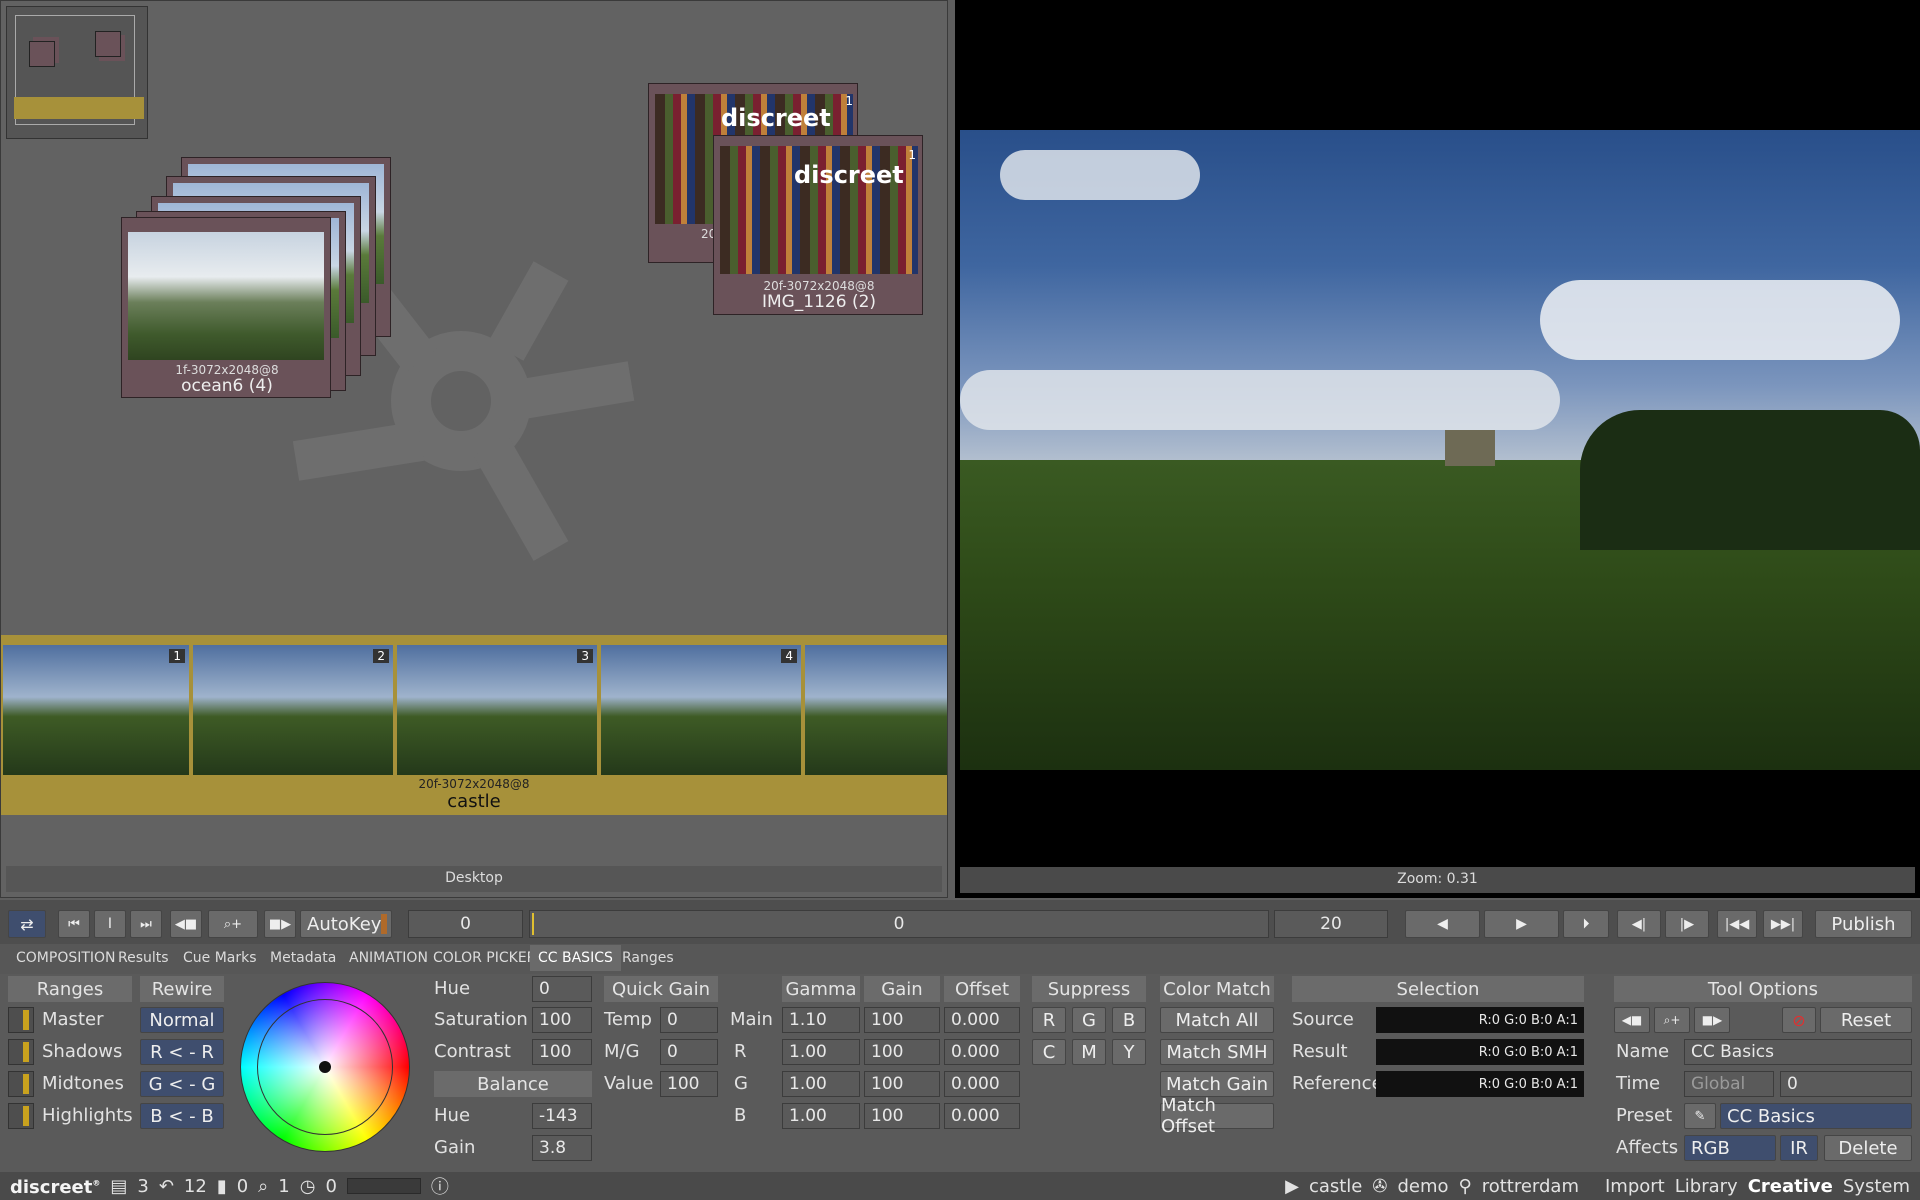 The width and height of the screenshot is (1920, 1200). Describe the element at coordinates (74, 924) in the screenshot. I see `go-start-button: ⏮` at that location.